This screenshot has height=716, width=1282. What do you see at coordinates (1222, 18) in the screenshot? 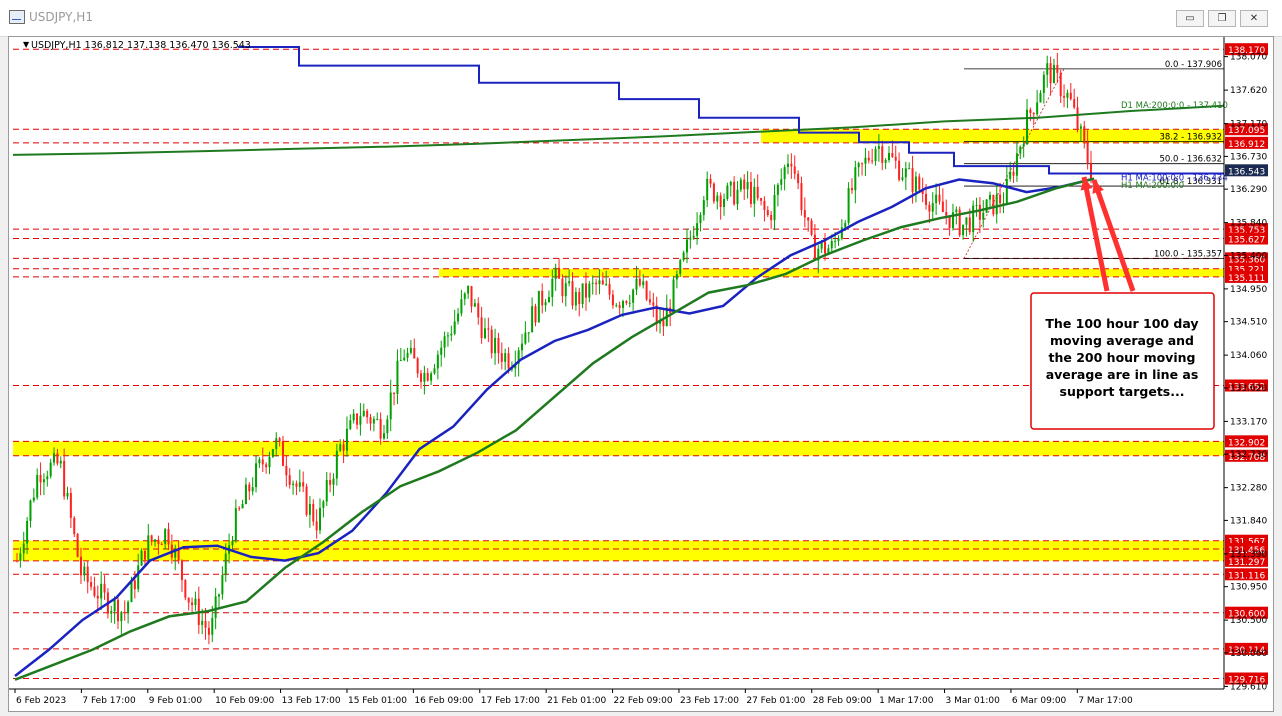
I see `restore-button: ❐` at bounding box center [1222, 18].